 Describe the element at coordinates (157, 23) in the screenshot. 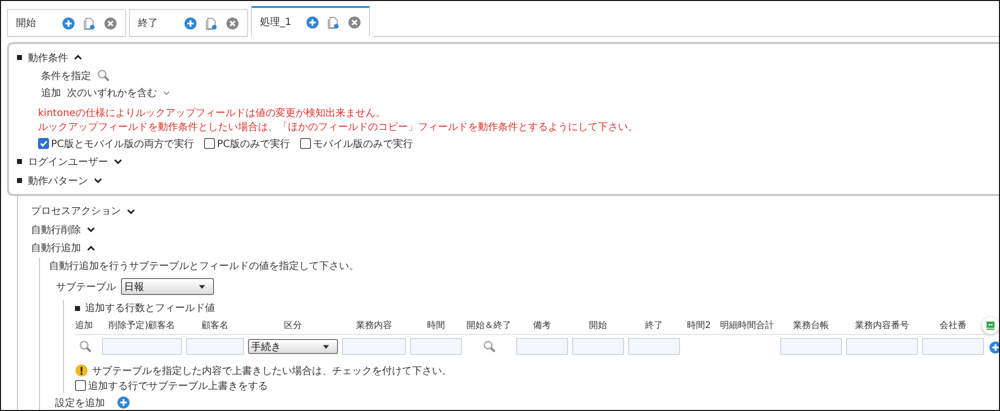

I see `tab-label: 終了` at that location.